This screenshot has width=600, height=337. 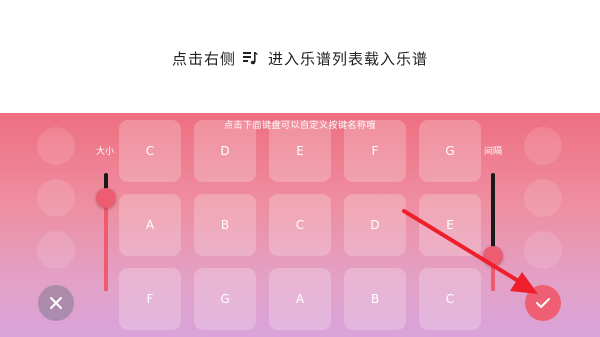 What do you see at coordinates (105, 152) in the screenshot?
I see `size-label: 大小` at bounding box center [105, 152].